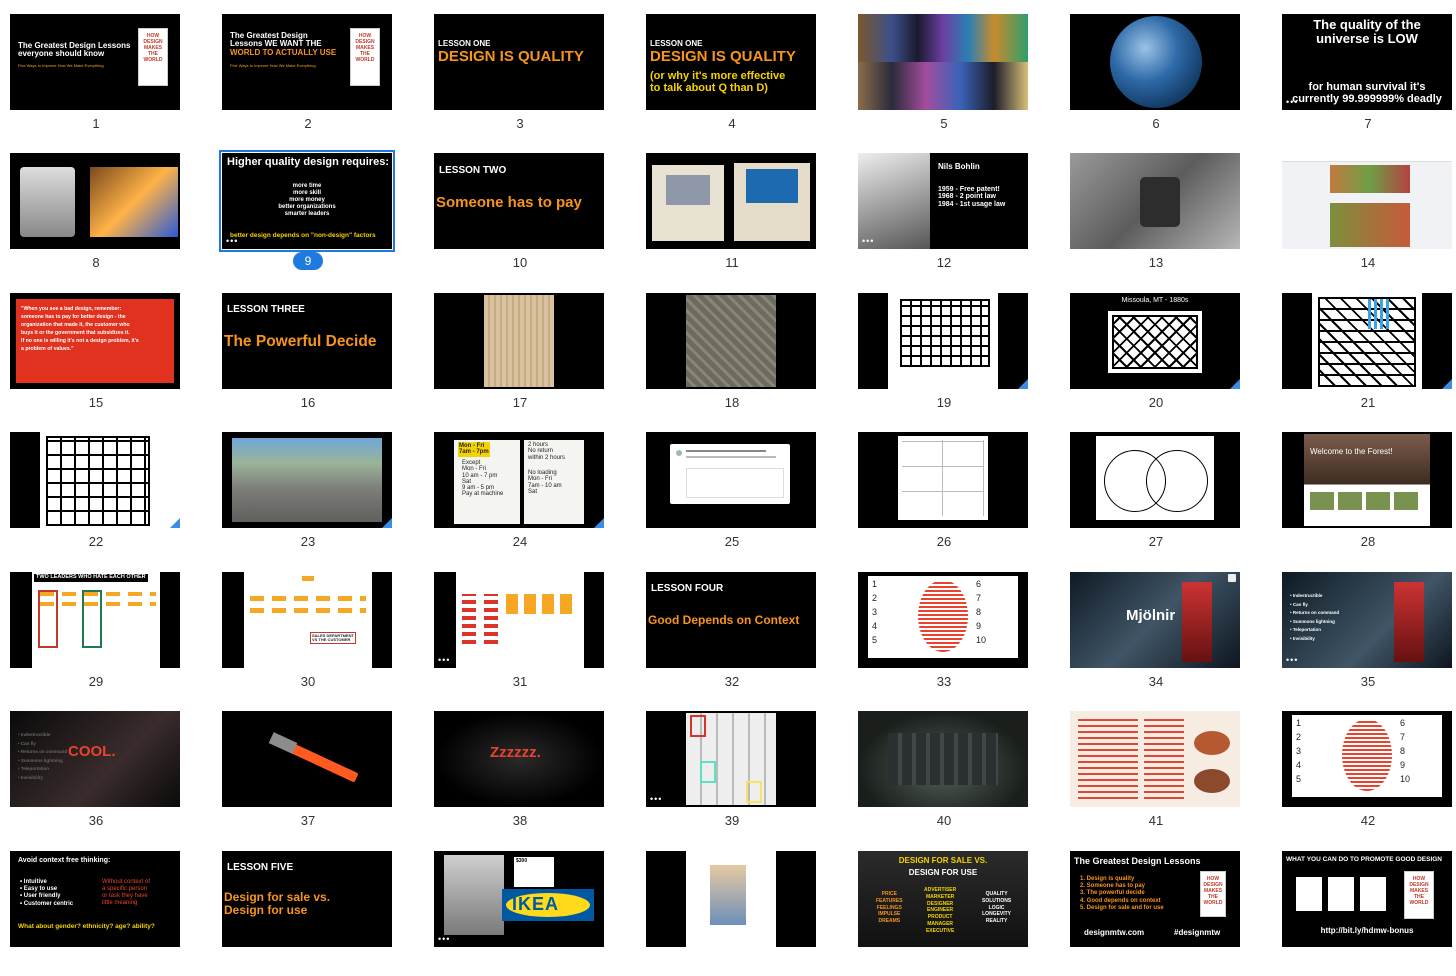 The image size is (1456, 976). What do you see at coordinates (1367, 480) in the screenshot?
I see `slide-thumbnail: Welcome to the Forest!` at bounding box center [1367, 480].